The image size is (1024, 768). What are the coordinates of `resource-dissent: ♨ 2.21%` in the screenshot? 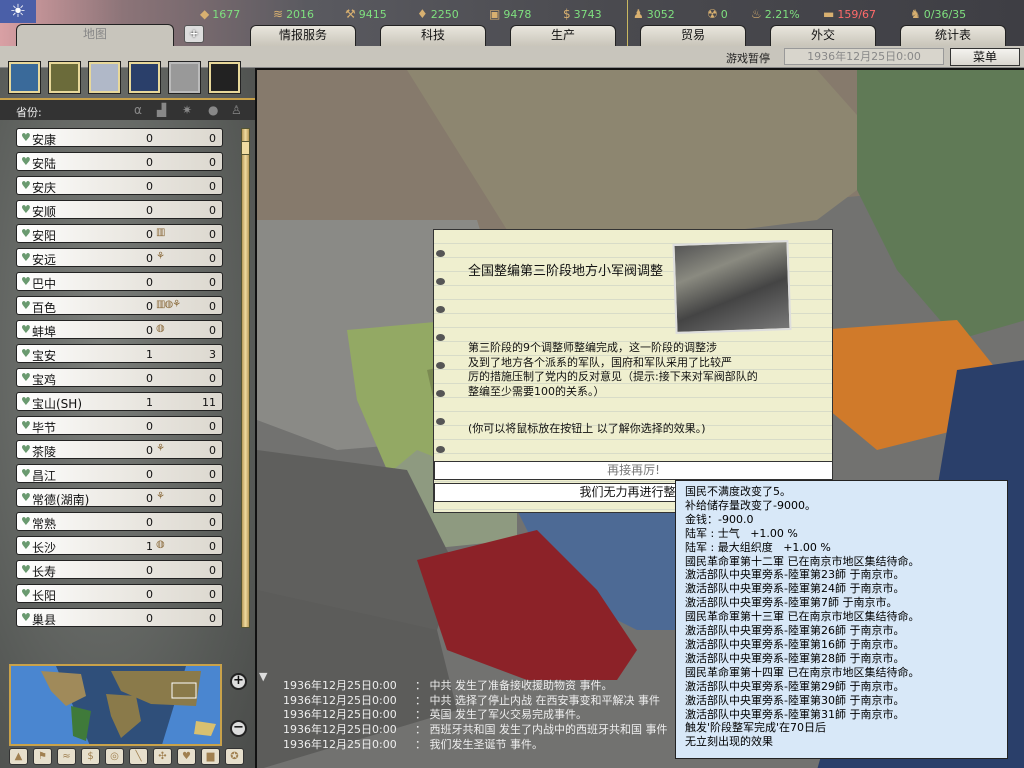 It's located at (775, 14).